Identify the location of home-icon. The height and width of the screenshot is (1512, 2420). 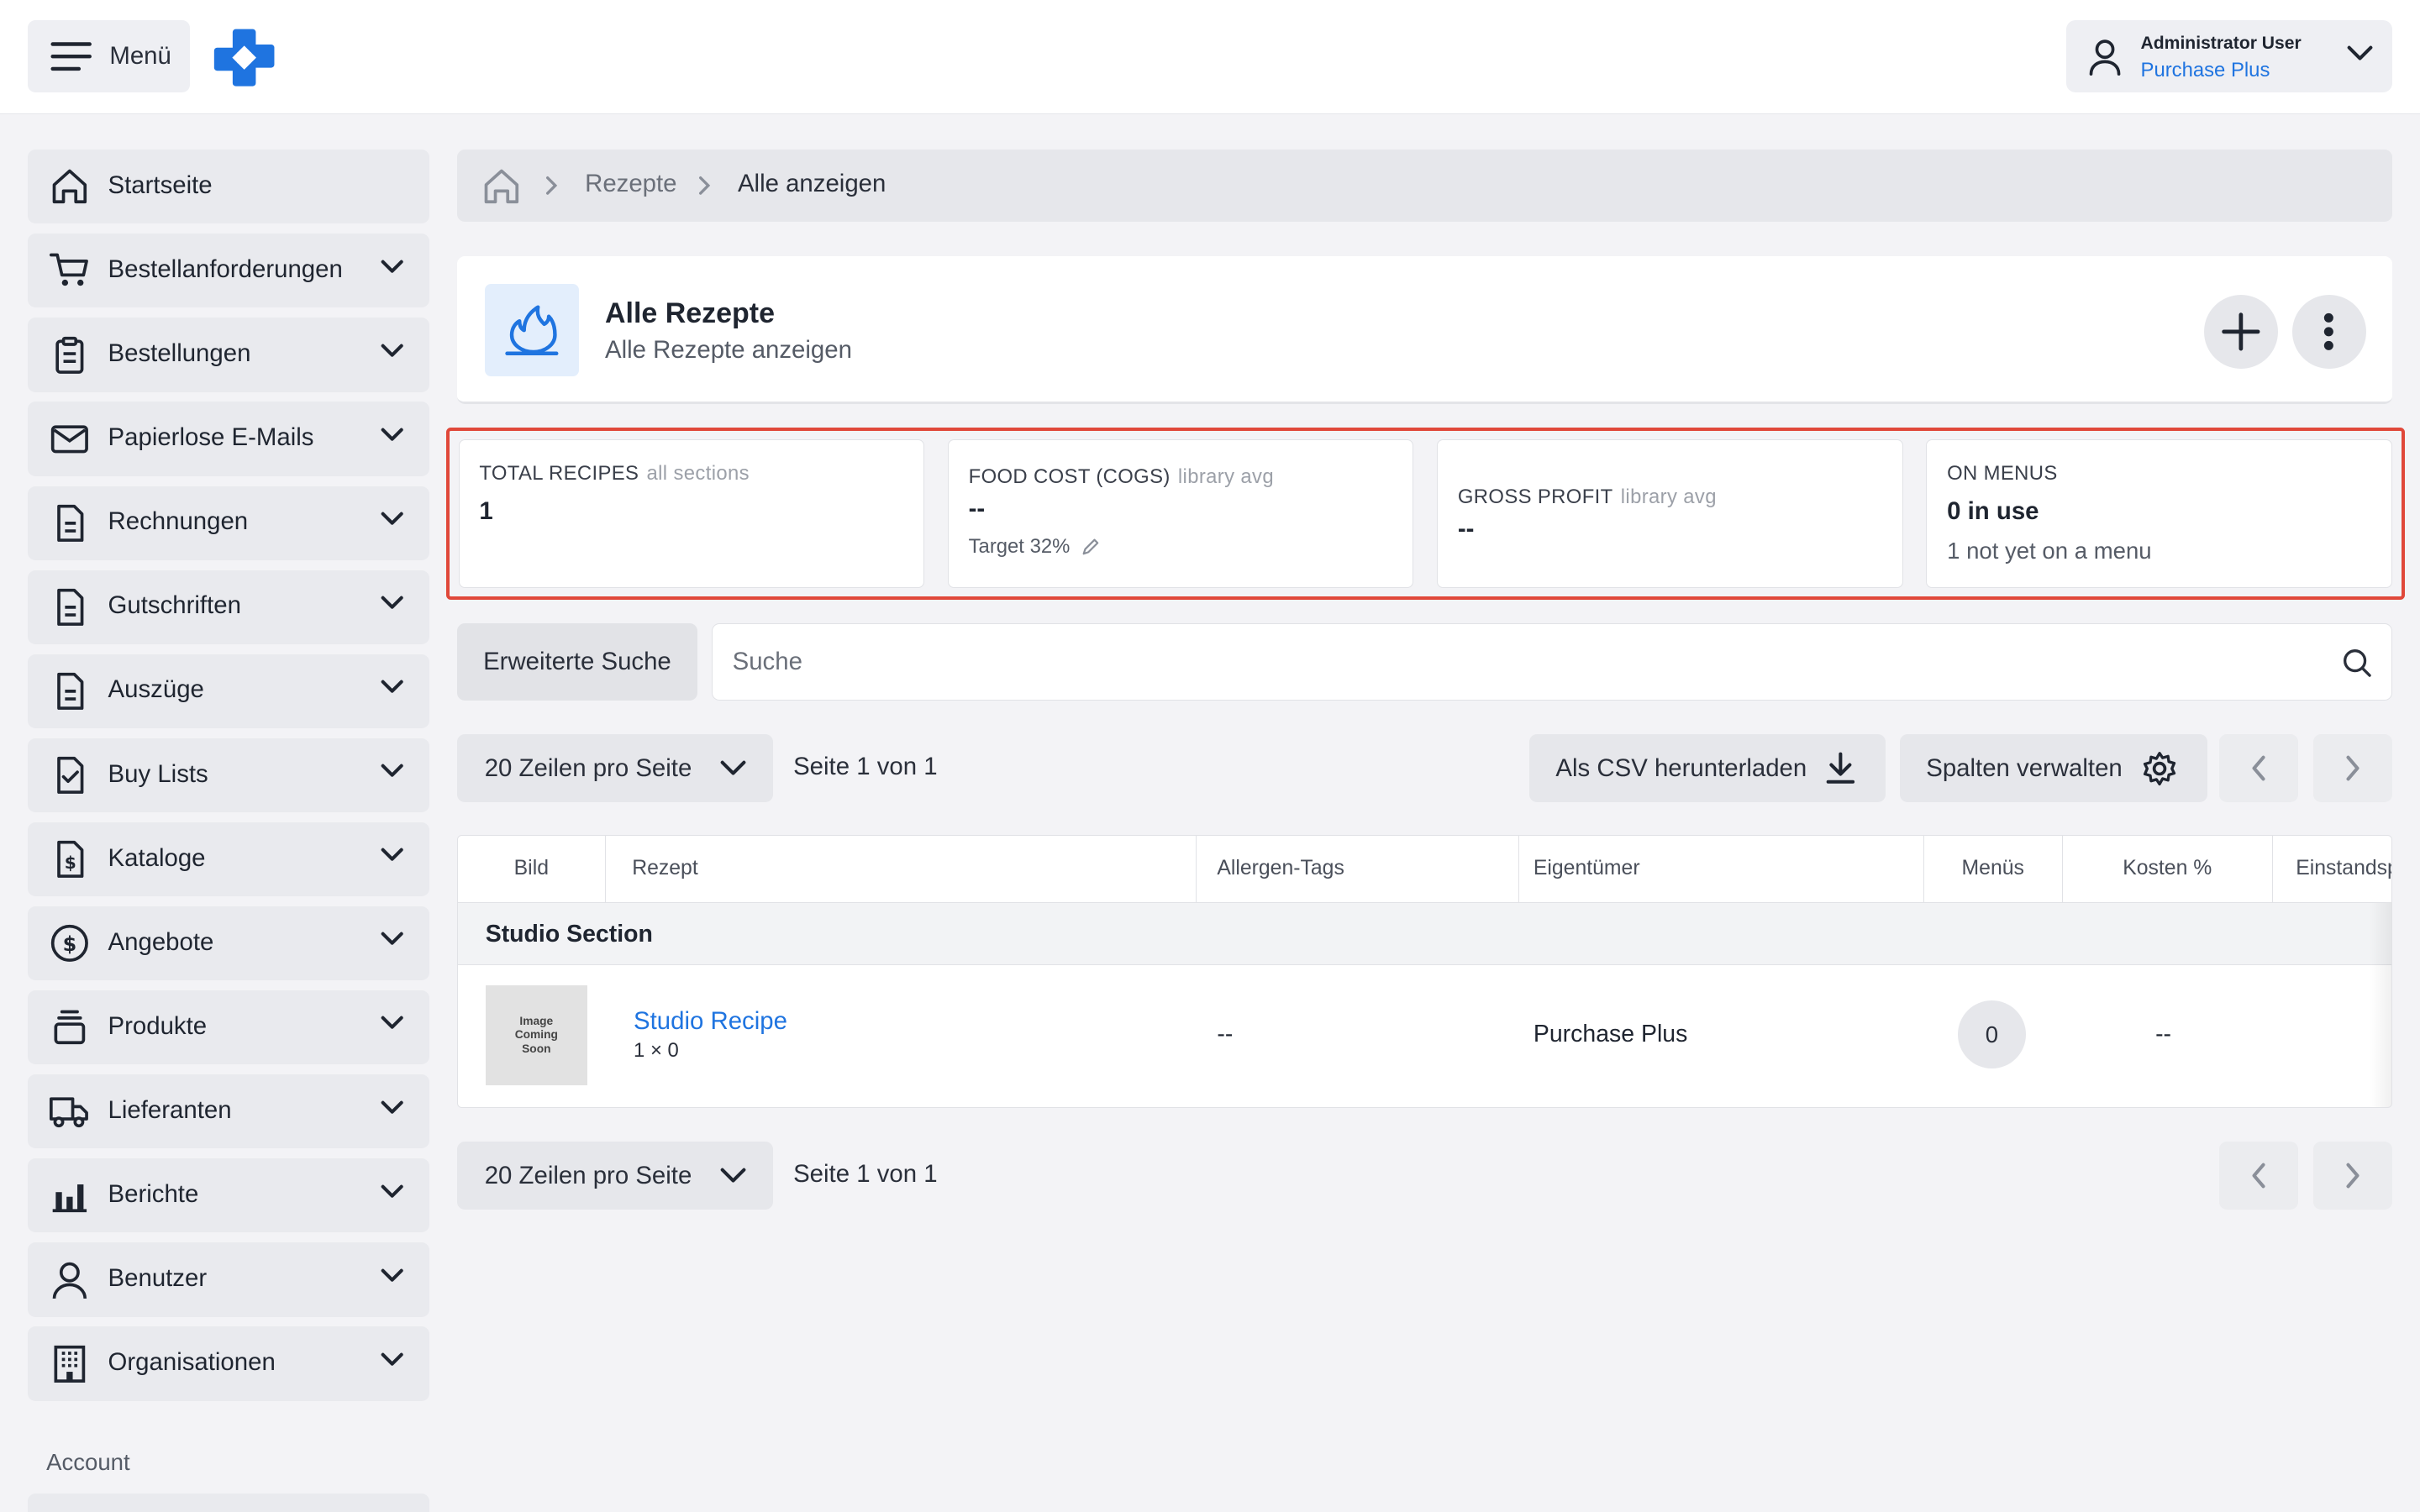
(501, 186).